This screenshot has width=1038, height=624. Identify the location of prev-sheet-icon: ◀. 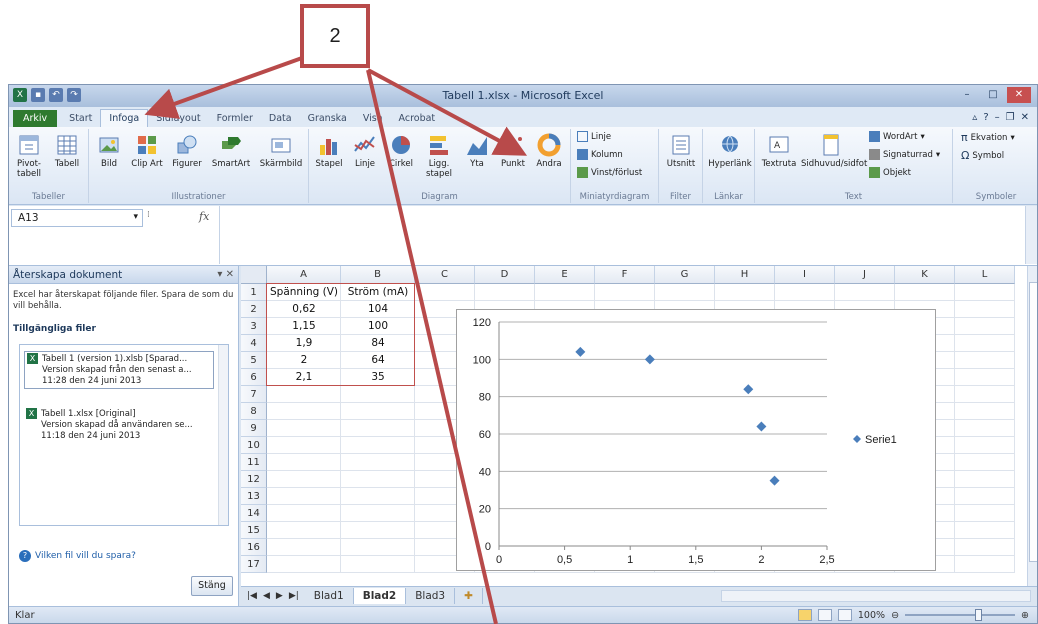
(266, 596).